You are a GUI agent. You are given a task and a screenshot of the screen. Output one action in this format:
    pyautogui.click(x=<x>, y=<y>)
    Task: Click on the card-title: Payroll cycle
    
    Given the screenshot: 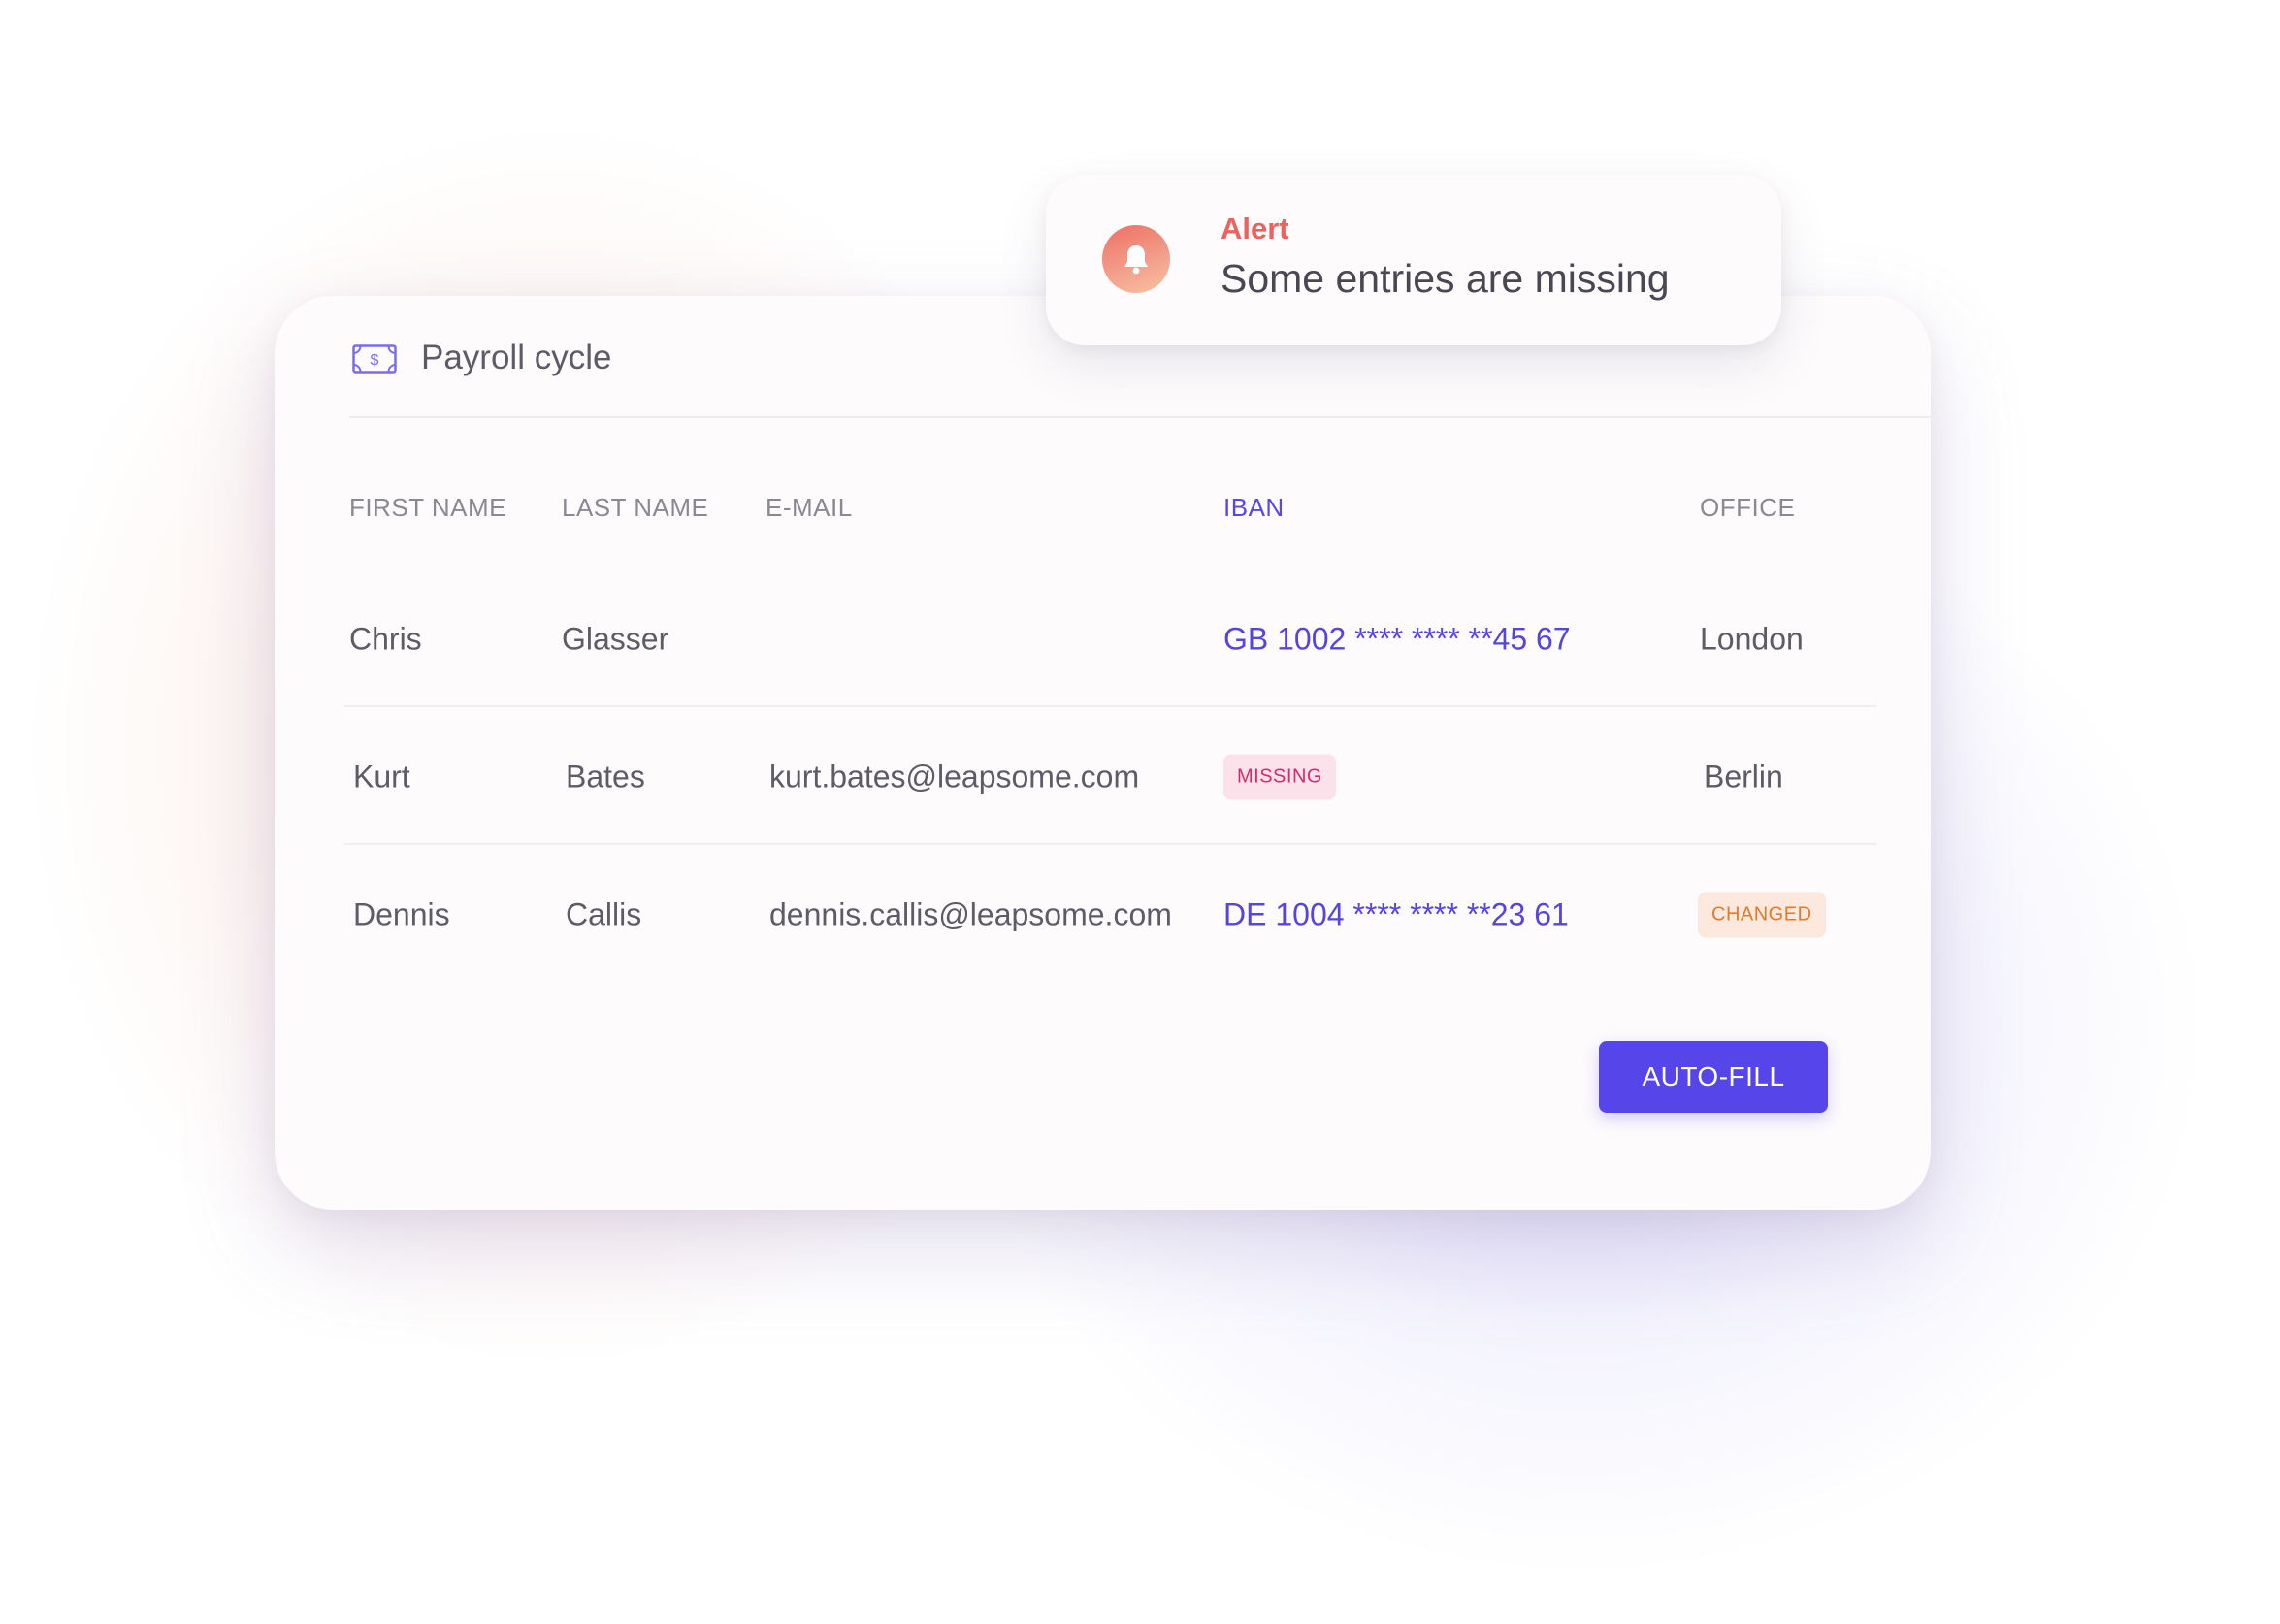 What is the action you would take?
    pyautogui.click(x=516, y=357)
    